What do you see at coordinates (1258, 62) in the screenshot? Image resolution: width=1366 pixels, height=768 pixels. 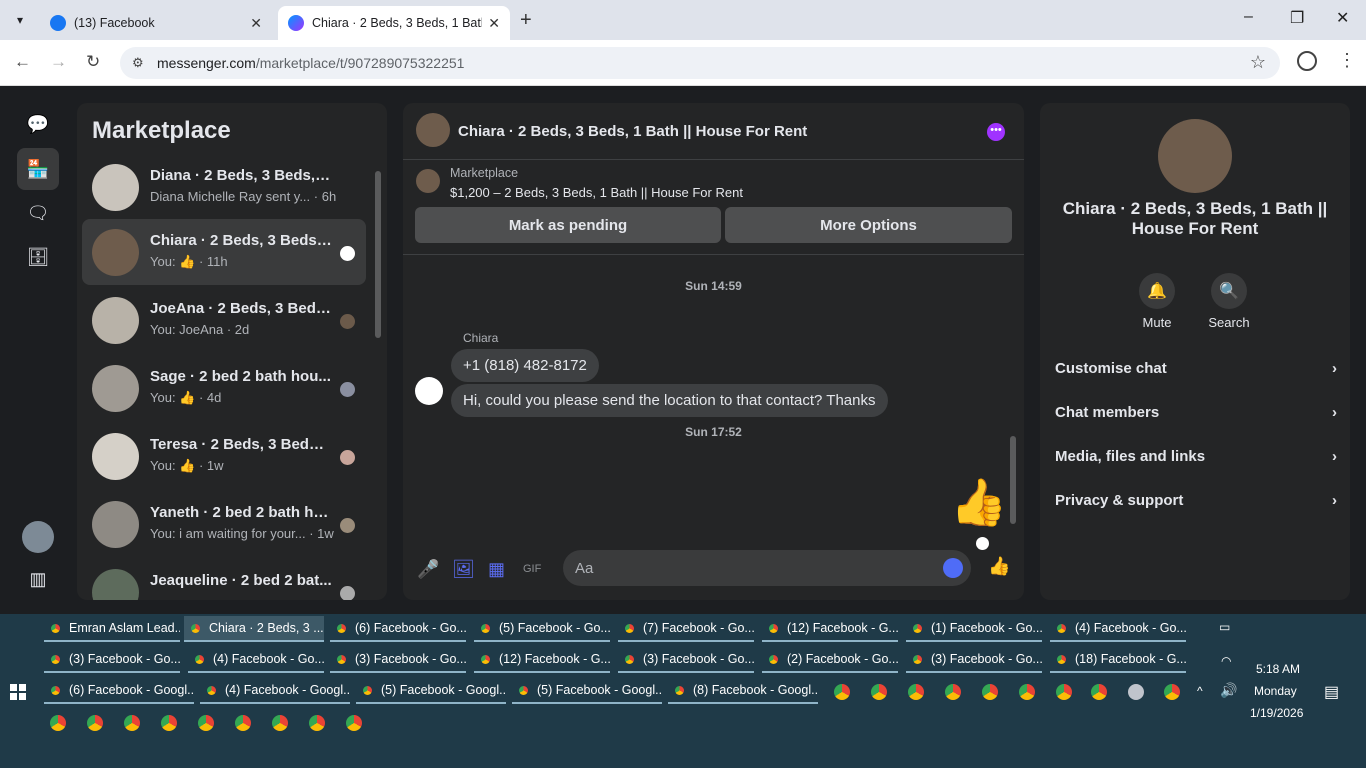 I see `bookmark-star-icon: ☆` at bounding box center [1258, 62].